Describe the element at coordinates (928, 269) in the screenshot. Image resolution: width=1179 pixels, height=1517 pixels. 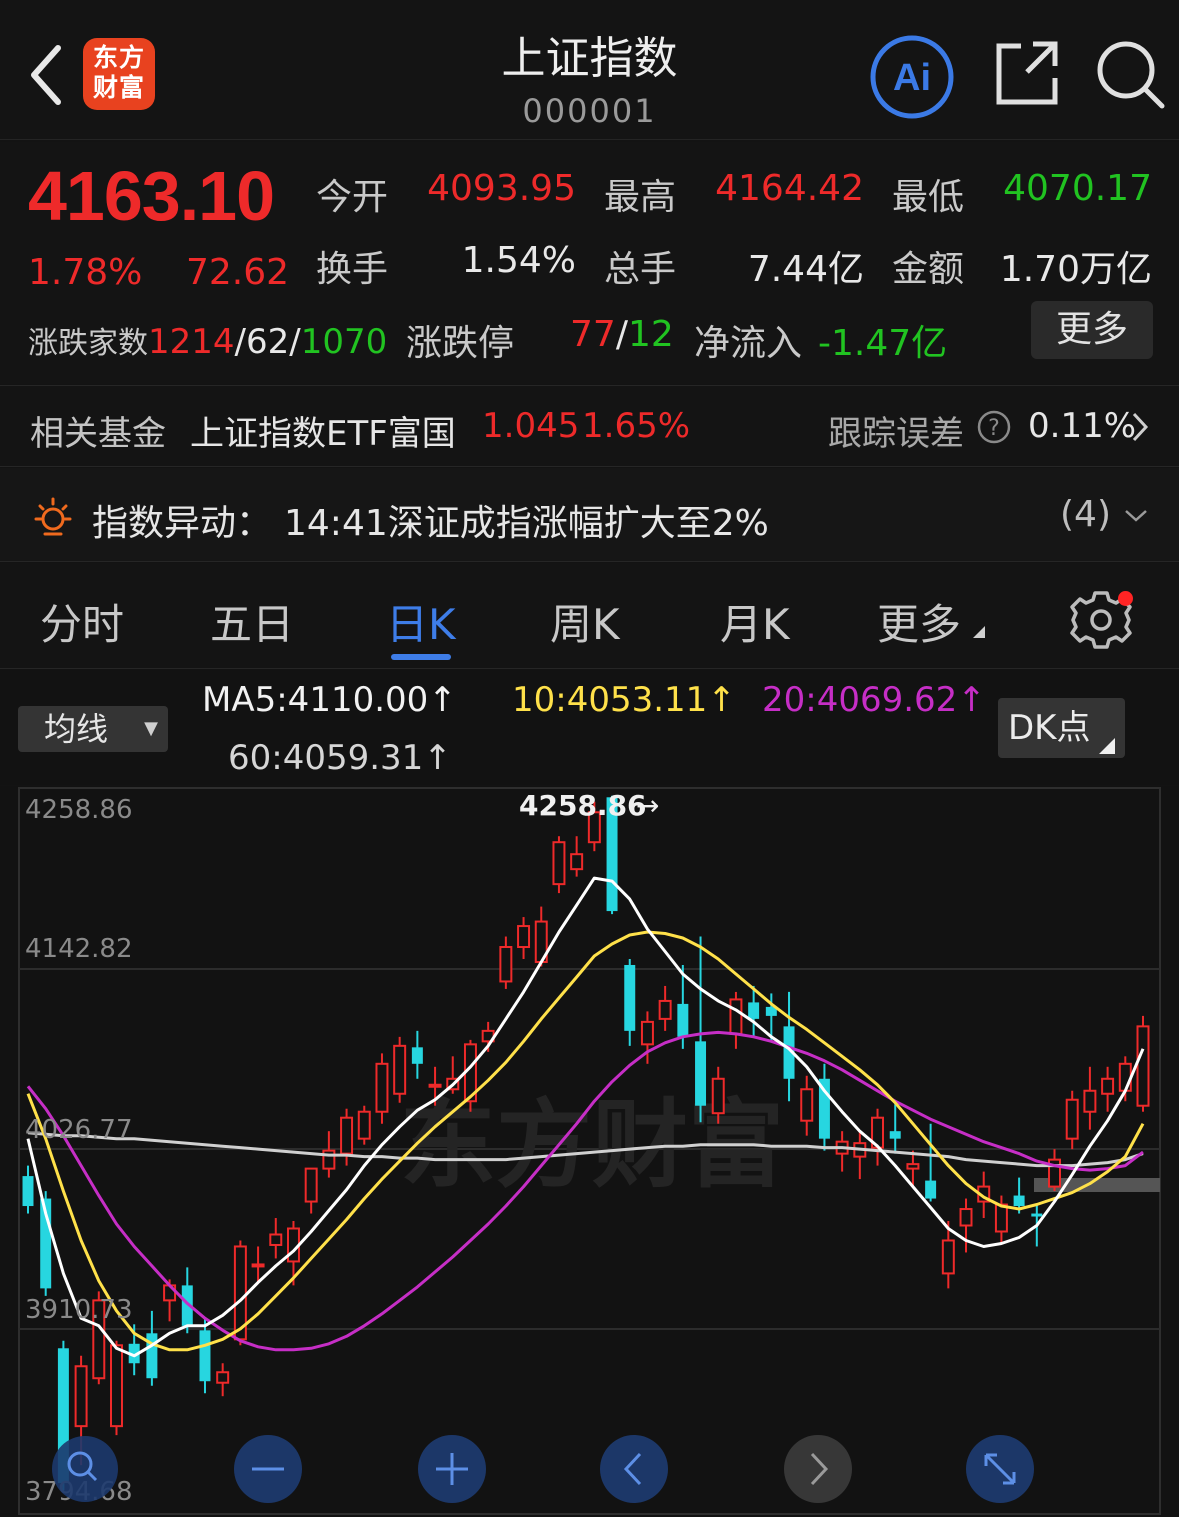
I see `amount-label: 金额` at that location.